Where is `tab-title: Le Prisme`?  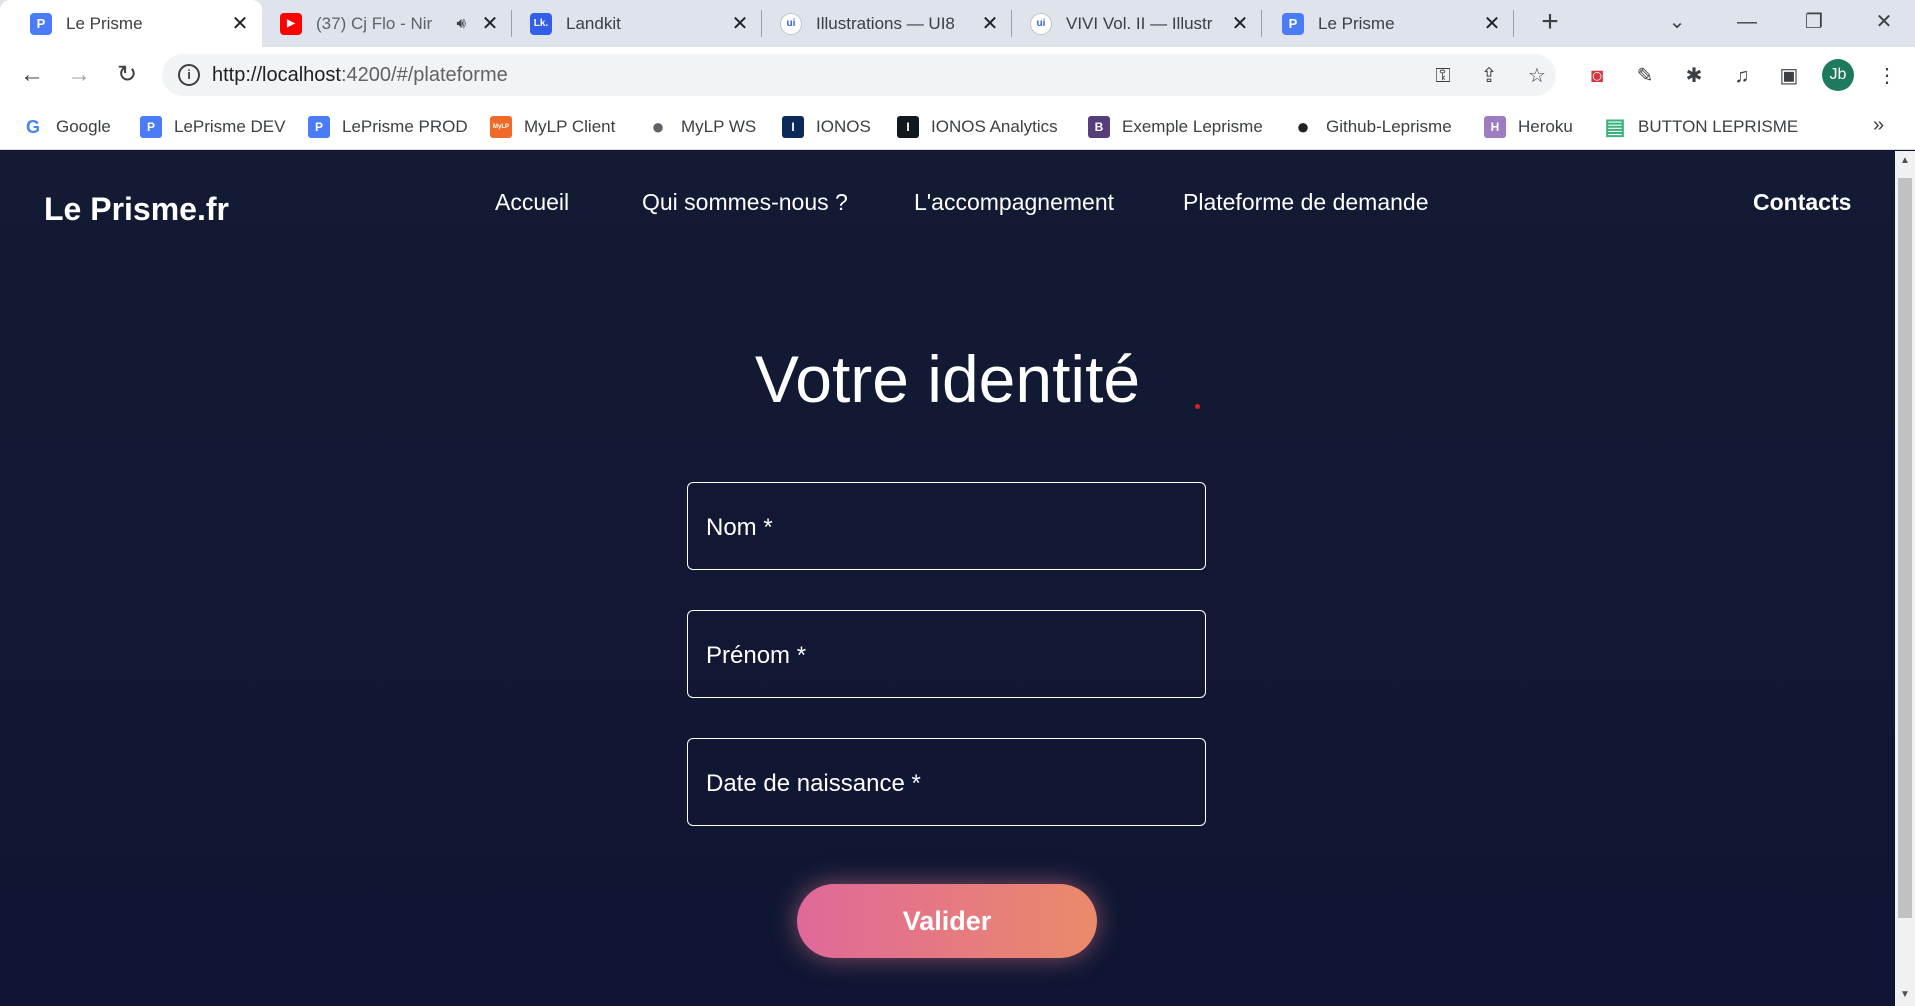 tab-title: Le Prisme is located at coordinates (1356, 23).